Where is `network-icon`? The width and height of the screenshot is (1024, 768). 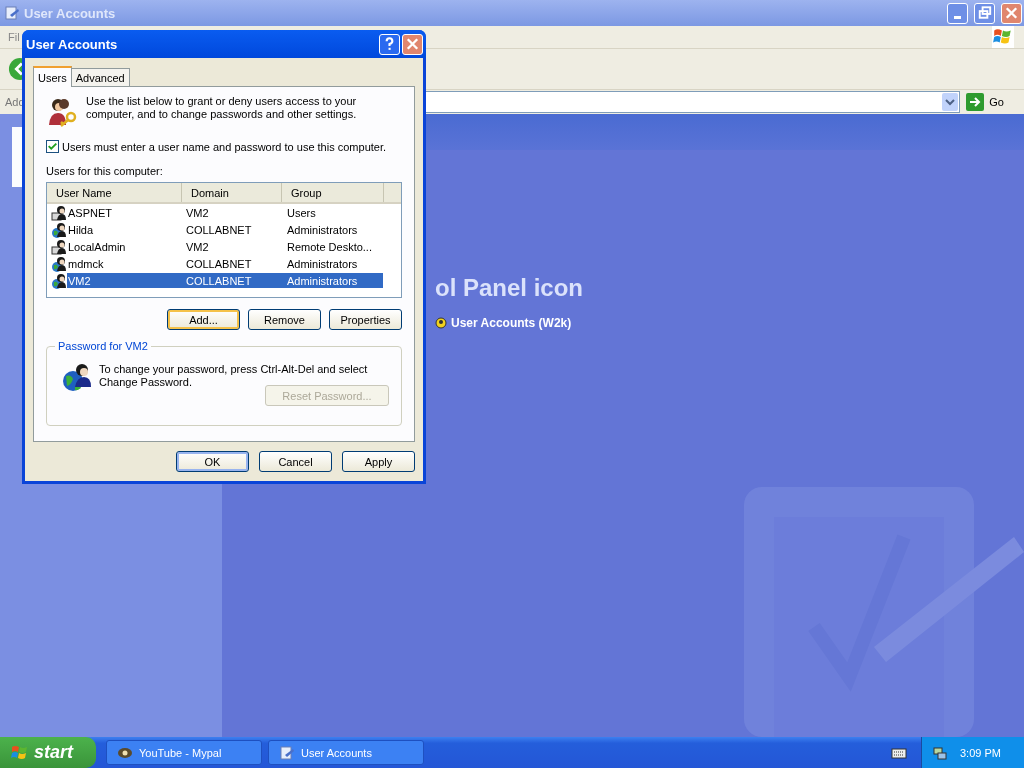
network-icon is located at coordinates (940, 752).